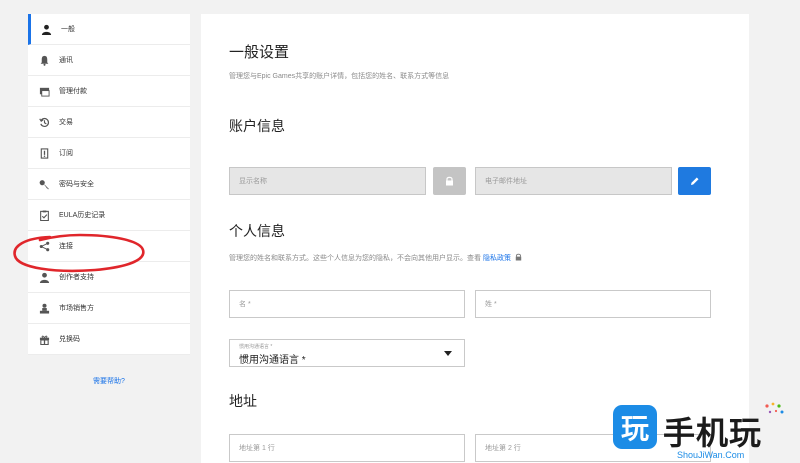  I want to click on sidebar-item-redeem-code: 兑换码, so click(109, 339).